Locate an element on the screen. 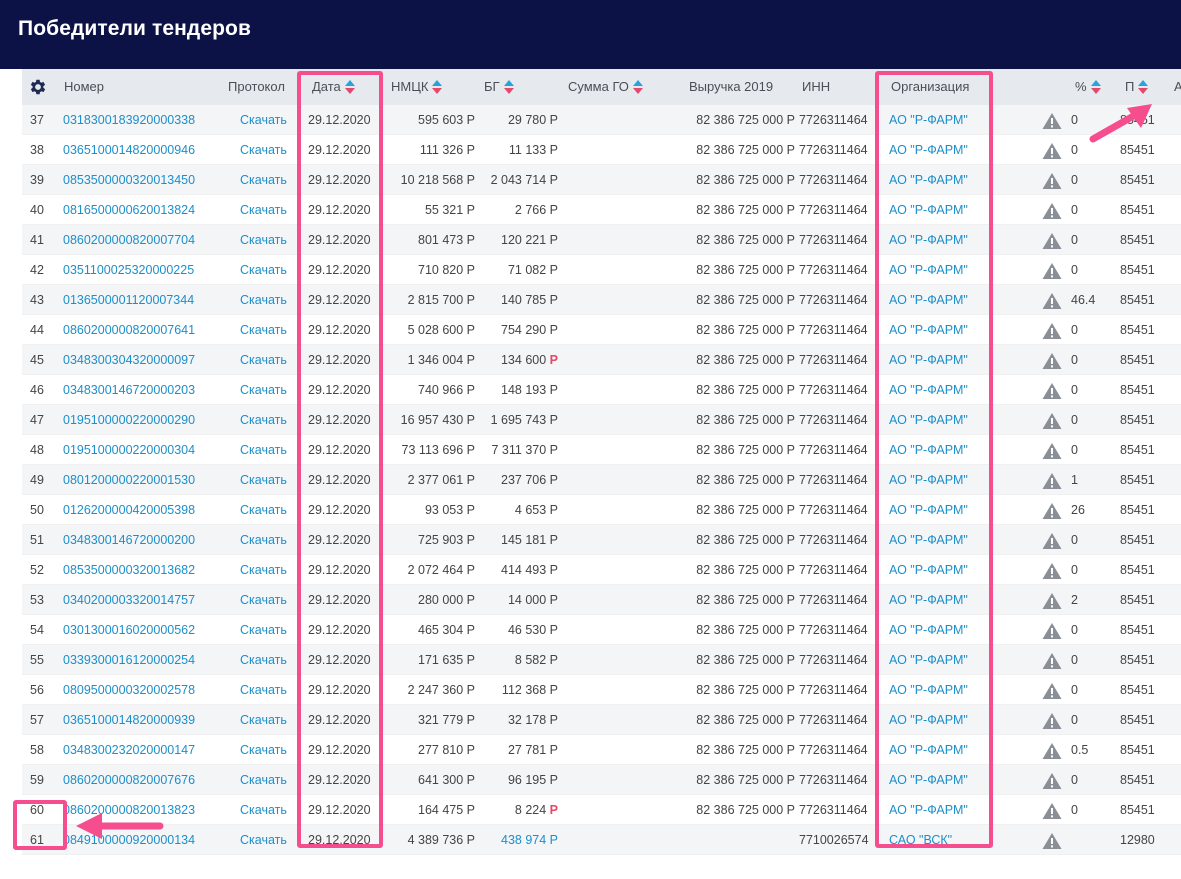 This screenshot has height=879, width=1181. tender-number-link: 0816500000620013824 is located at coordinates (129, 210).